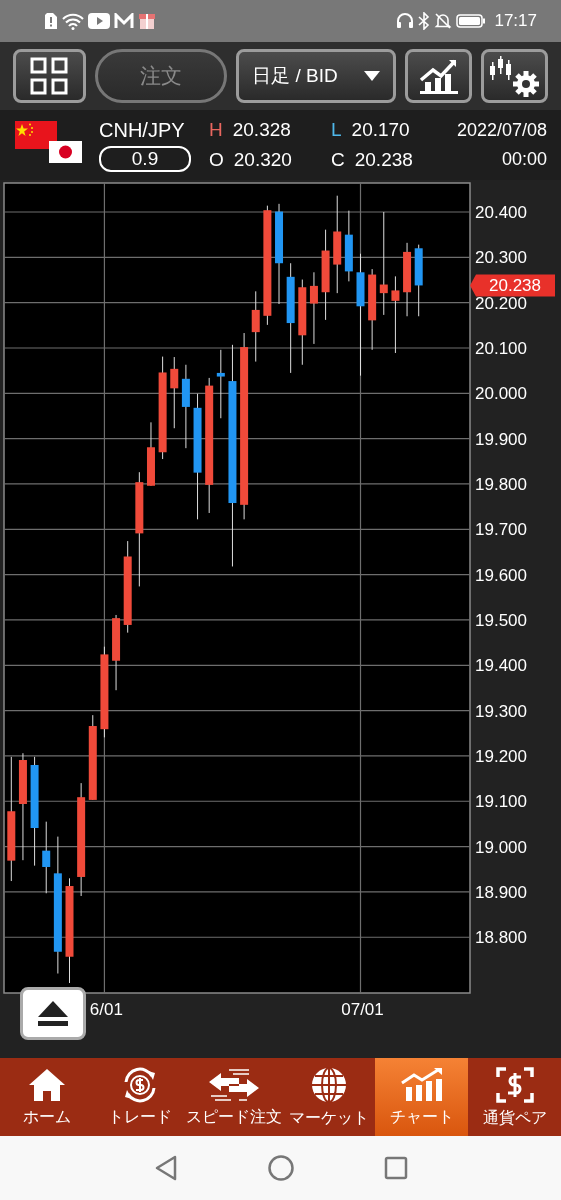  I want to click on nav-tab: チャート, so click(421, 1097).